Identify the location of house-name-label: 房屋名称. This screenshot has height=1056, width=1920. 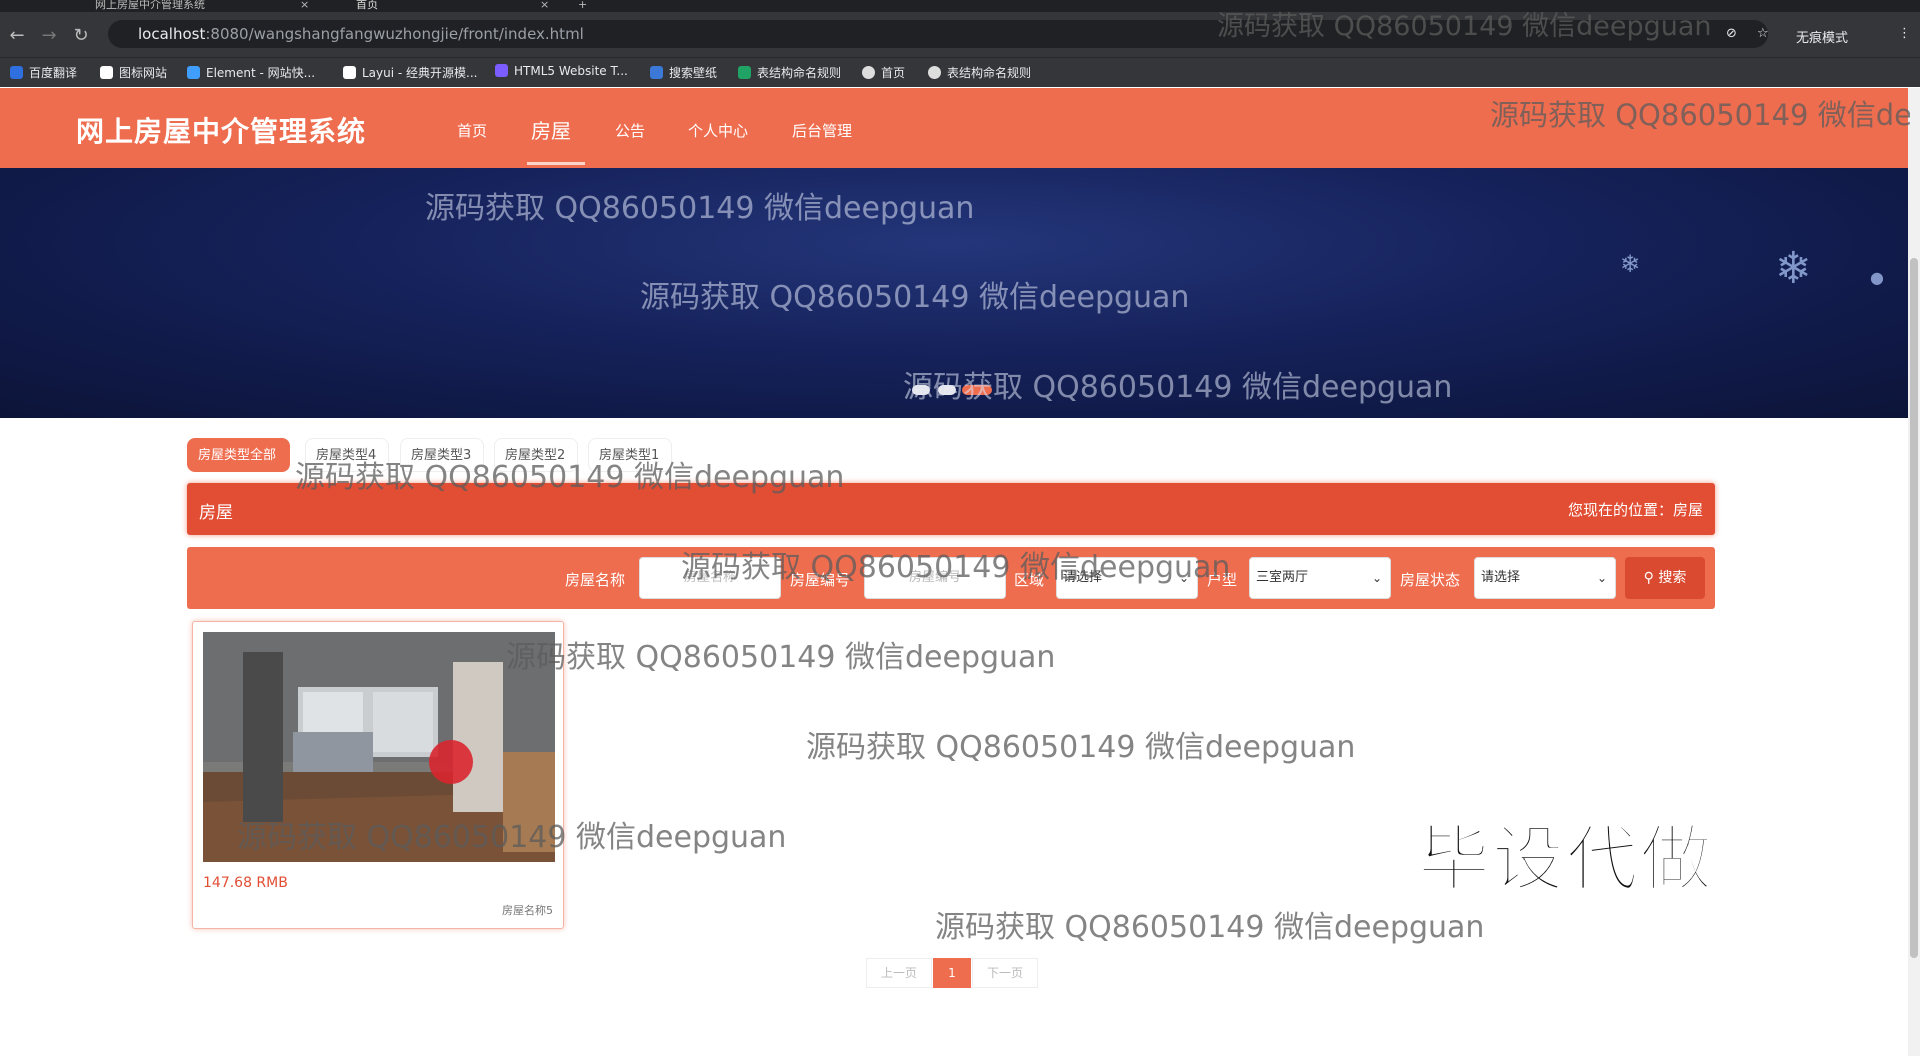
(595, 580).